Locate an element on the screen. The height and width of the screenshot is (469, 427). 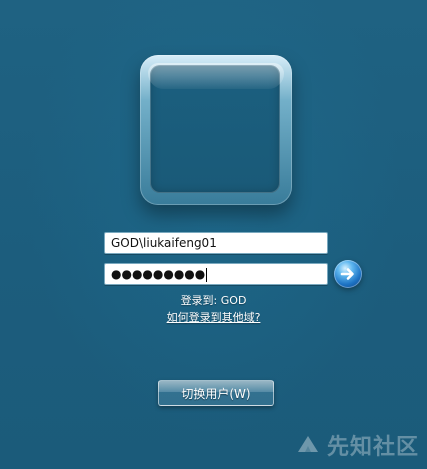
username-field: GOD\liukaifeng01 is located at coordinates (216, 243).